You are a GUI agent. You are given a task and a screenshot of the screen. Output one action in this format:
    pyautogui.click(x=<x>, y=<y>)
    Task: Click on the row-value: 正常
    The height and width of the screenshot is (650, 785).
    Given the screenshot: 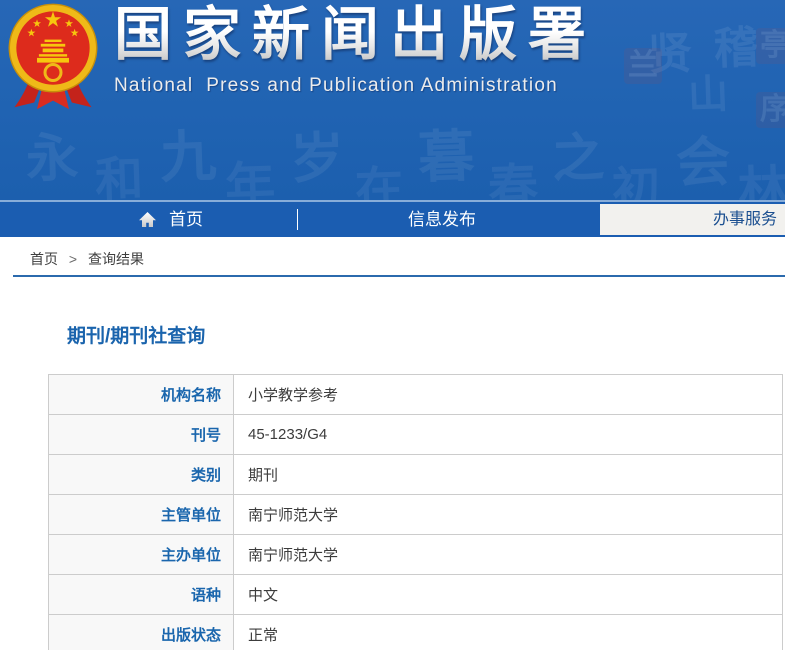 What is the action you would take?
    pyautogui.click(x=508, y=632)
    